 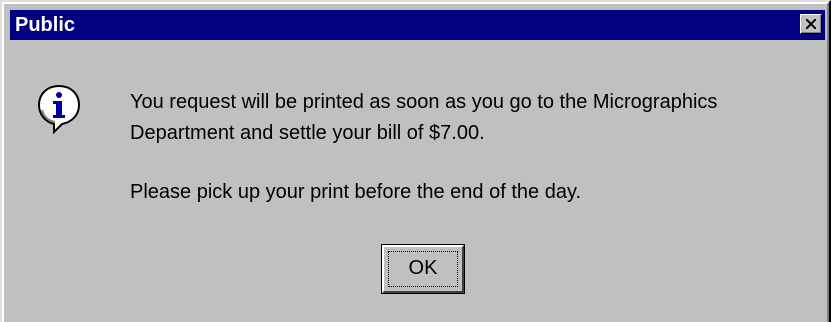 I want to click on close-icon, so click(x=811, y=24).